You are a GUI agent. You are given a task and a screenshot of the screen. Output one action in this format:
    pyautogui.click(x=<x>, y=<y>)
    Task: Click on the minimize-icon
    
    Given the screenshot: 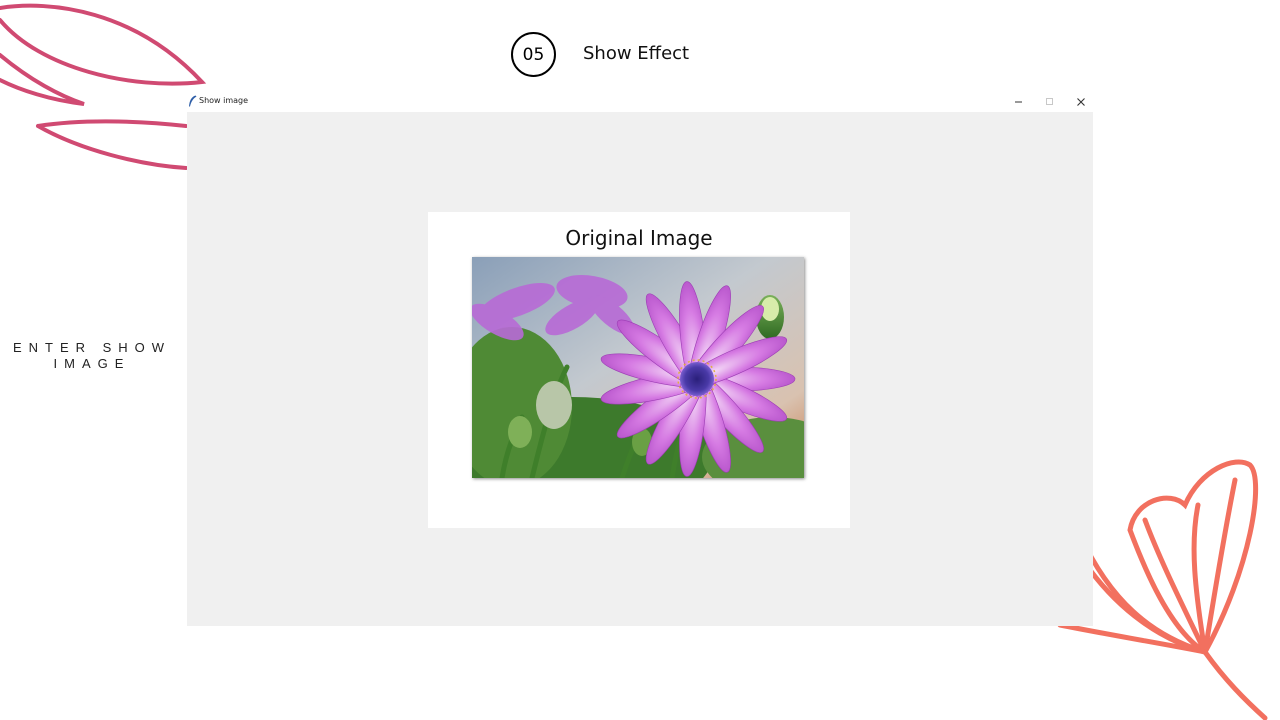 What is the action you would take?
    pyautogui.click(x=1018, y=102)
    